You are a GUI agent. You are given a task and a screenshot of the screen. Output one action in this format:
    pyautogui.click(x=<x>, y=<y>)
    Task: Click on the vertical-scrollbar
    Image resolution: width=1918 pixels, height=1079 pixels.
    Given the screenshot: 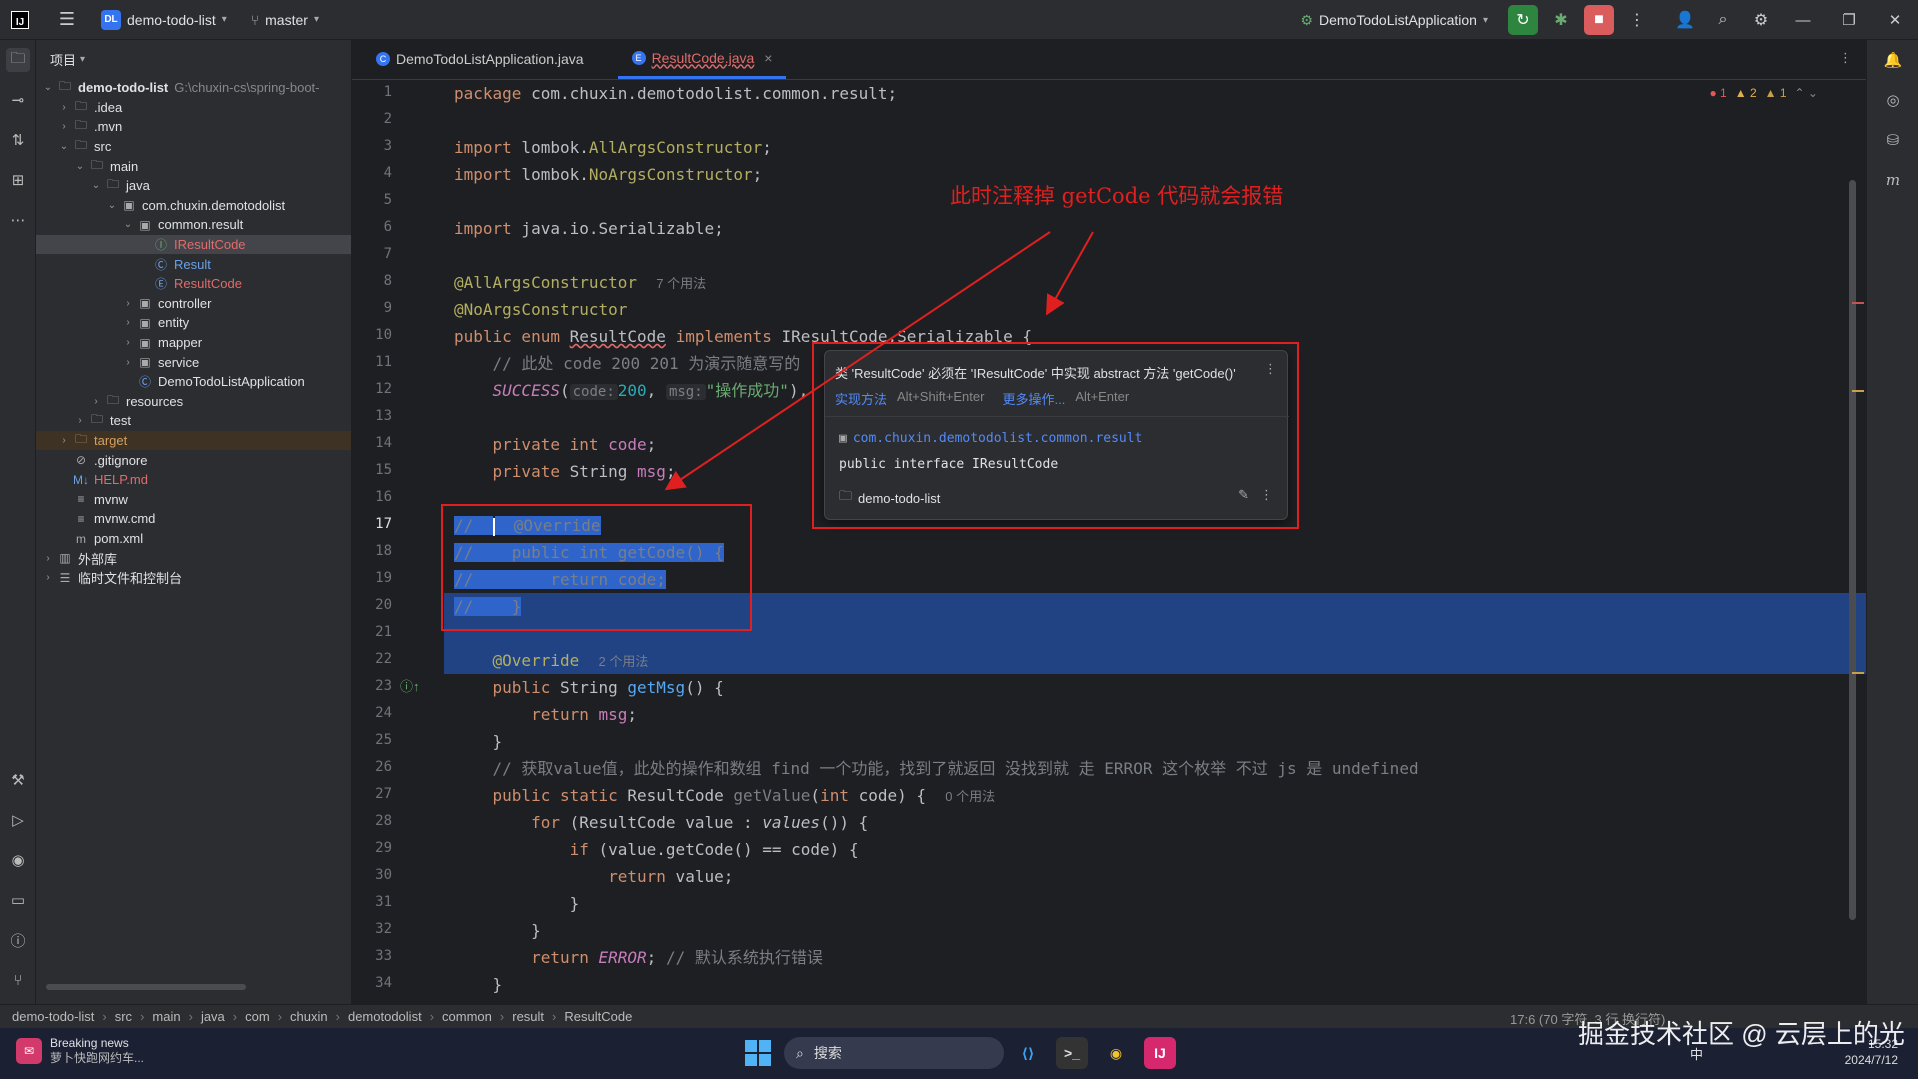 What is the action you would take?
    pyautogui.click(x=1852, y=550)
    